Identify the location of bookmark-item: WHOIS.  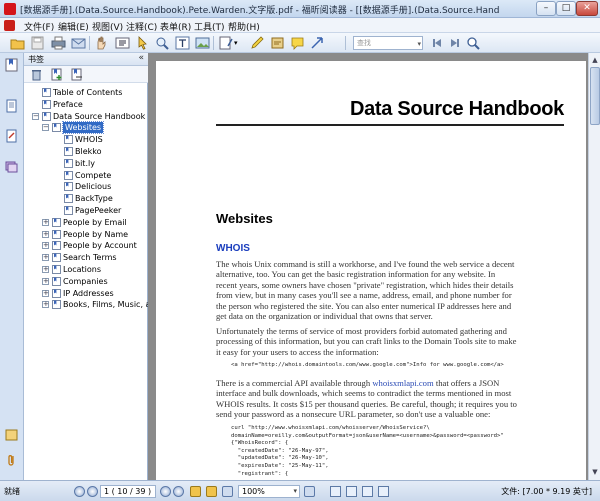
(86, 139).